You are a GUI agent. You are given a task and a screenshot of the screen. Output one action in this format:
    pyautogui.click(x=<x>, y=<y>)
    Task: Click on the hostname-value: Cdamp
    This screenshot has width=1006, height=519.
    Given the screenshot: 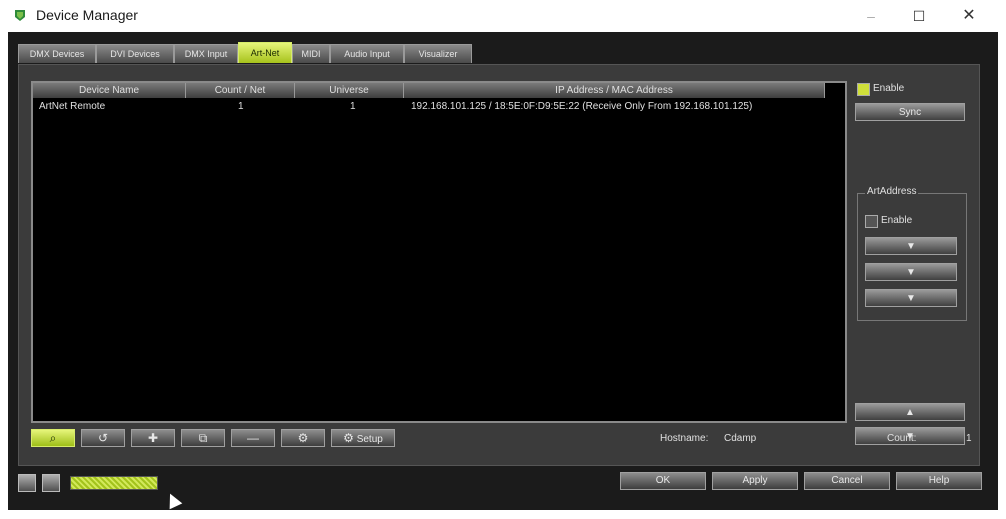 What is the action you would take?
    pyautogui.click(x=740, y=438)
    